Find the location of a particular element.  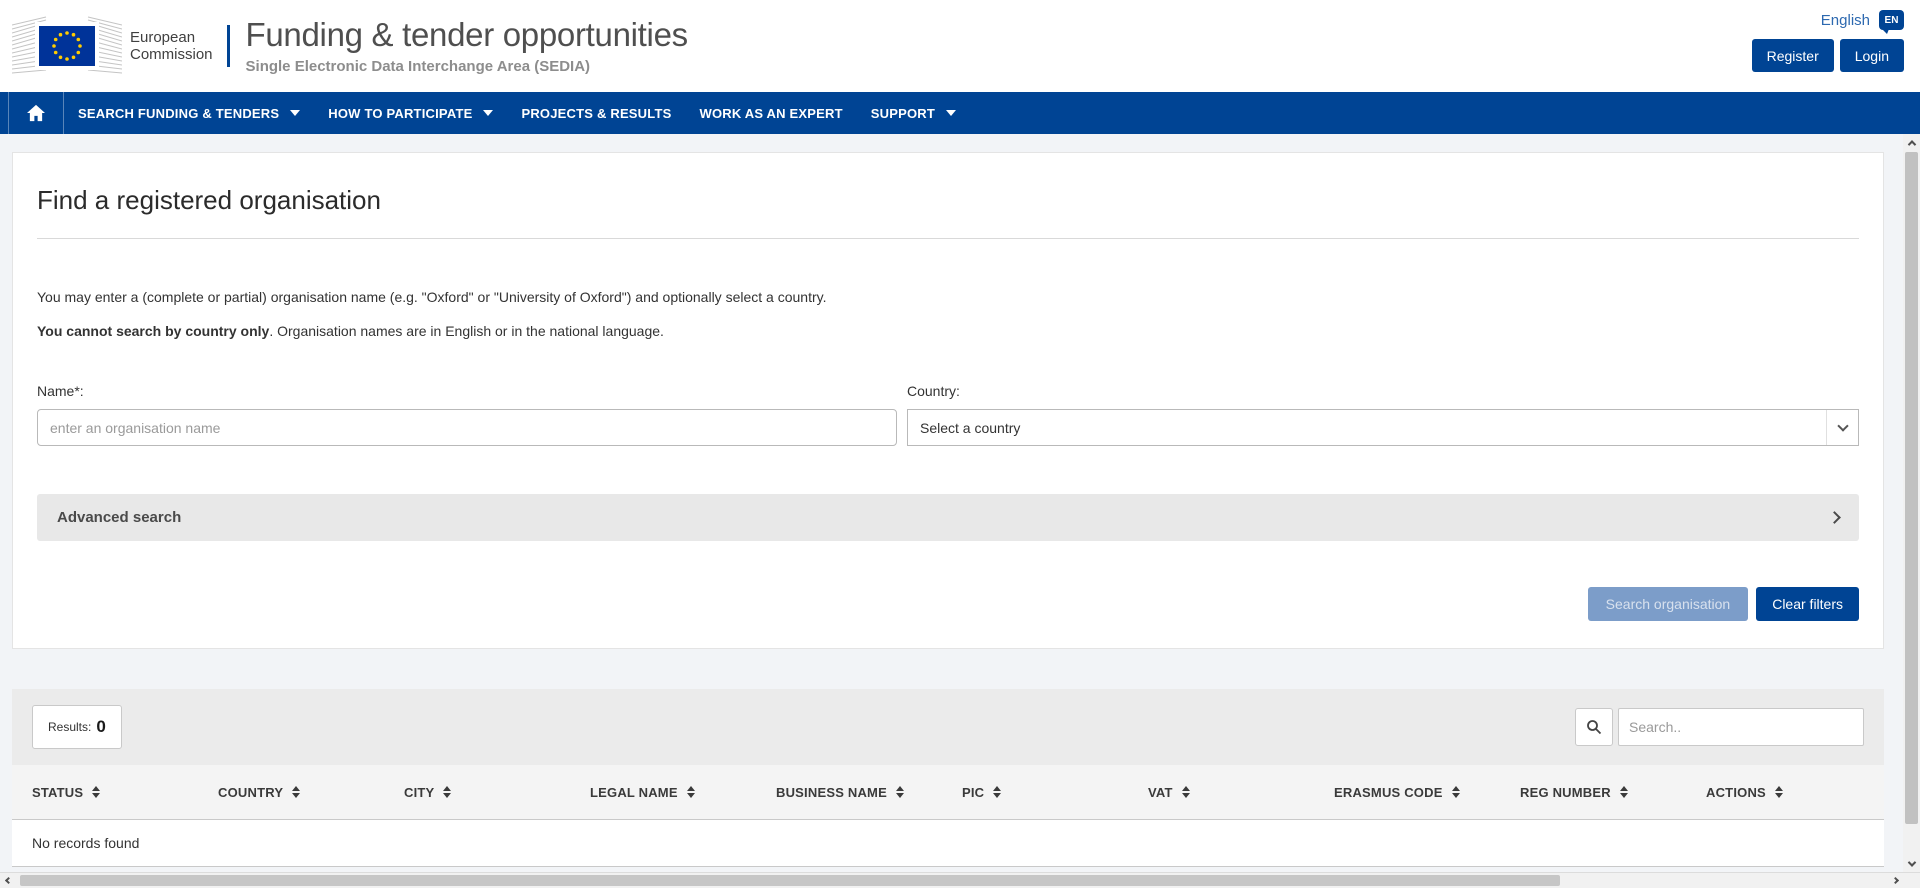

nav-projects-results: PROJECTS & RESULTS is located at coordinates (596, 113).